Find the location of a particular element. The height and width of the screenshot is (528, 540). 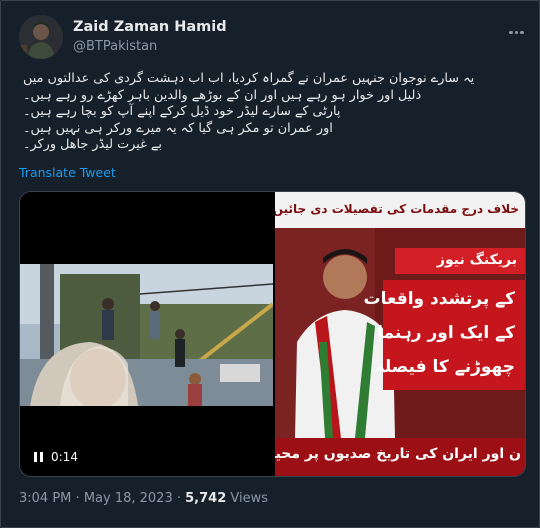

breaking-news-tag: بریکنگ نیوز is located at coordinates (476, 260).